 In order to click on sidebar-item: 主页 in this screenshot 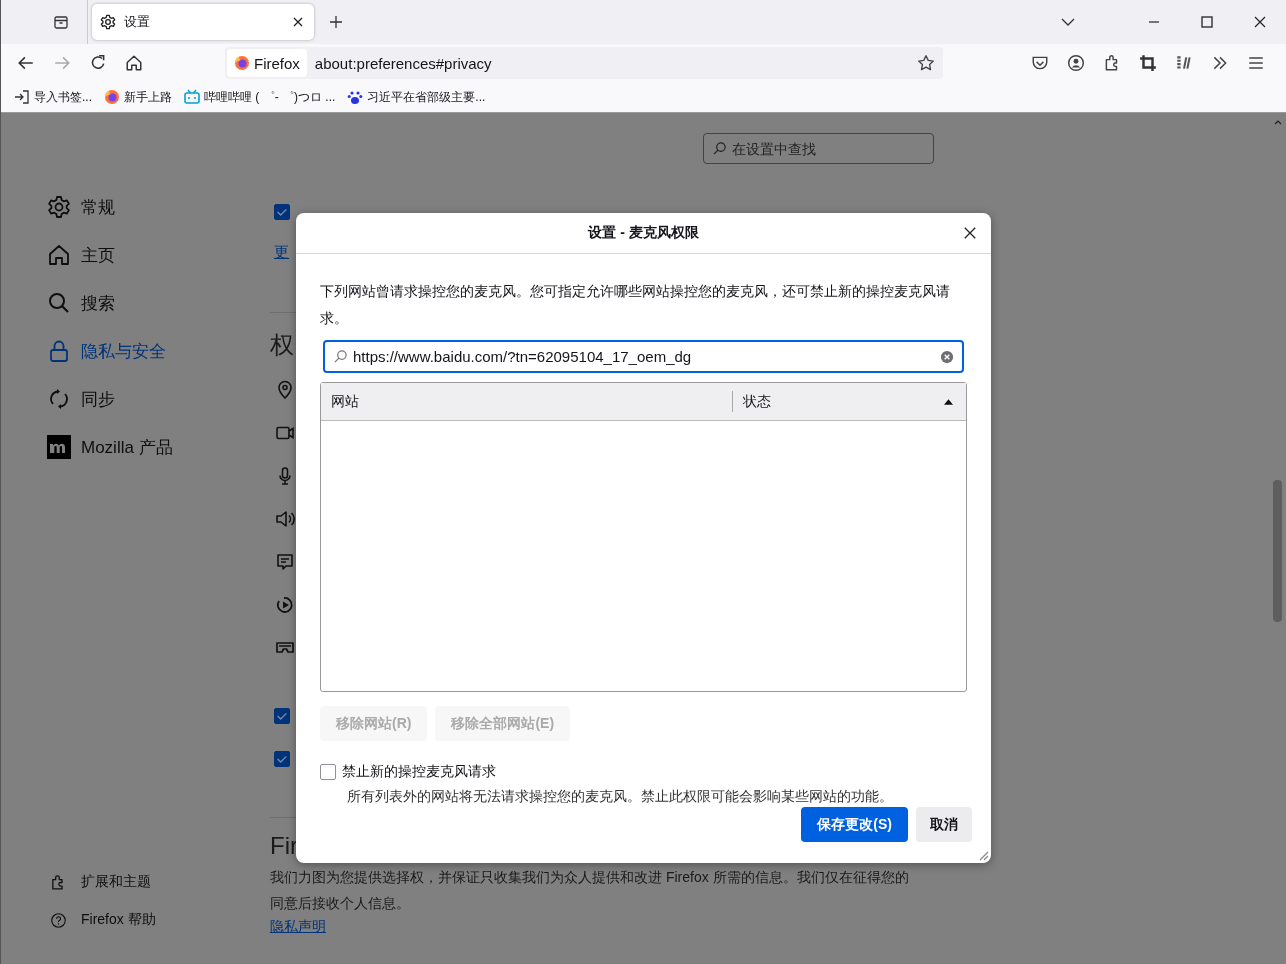, I will do `click(158, 255)`.